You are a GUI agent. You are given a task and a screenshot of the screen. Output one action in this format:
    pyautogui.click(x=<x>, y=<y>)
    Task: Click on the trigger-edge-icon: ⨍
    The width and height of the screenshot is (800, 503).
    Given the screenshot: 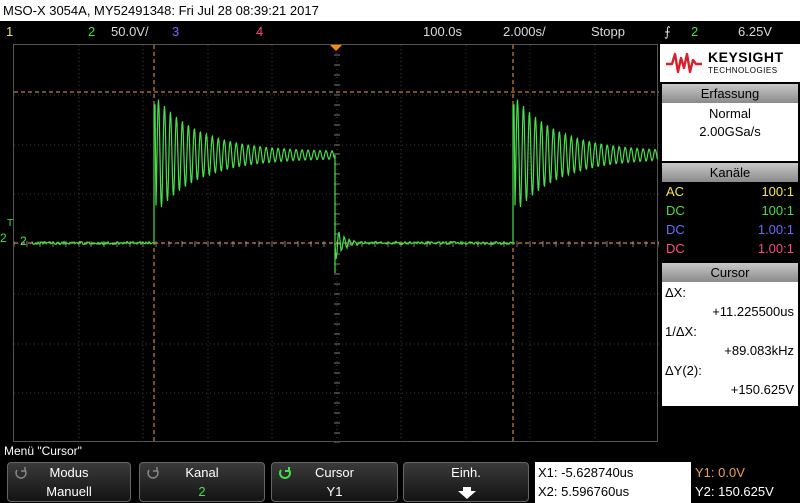 What is the action you would take?
    pyautogui.click(x=667, y=32)
    